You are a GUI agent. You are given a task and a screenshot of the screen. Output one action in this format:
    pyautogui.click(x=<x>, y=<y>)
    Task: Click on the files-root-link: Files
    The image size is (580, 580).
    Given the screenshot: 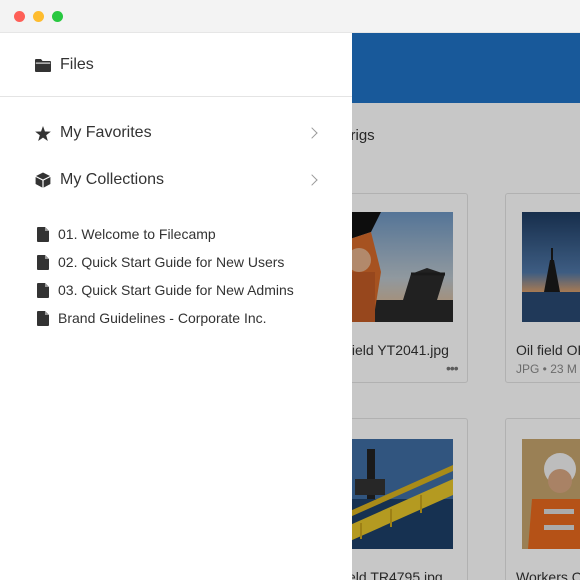 What is the action you would take?
    pyautogui.click(x=176, y=65)
    